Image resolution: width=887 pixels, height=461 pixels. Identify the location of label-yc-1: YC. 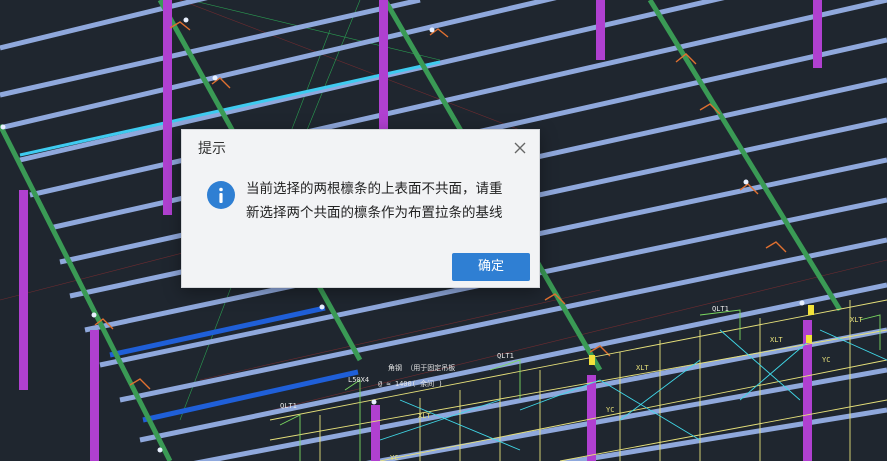
(610, 410).